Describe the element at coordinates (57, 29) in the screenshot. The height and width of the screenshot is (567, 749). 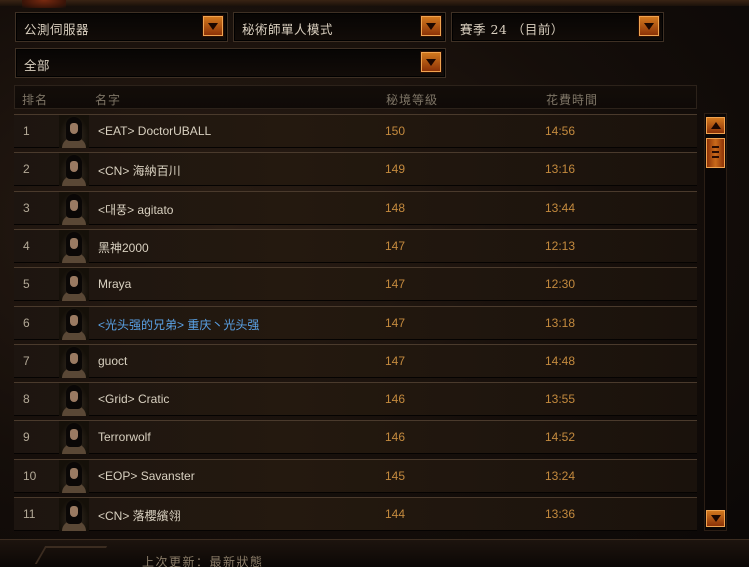
I see `server-dropdown-label: 公測伺服器` at that location.